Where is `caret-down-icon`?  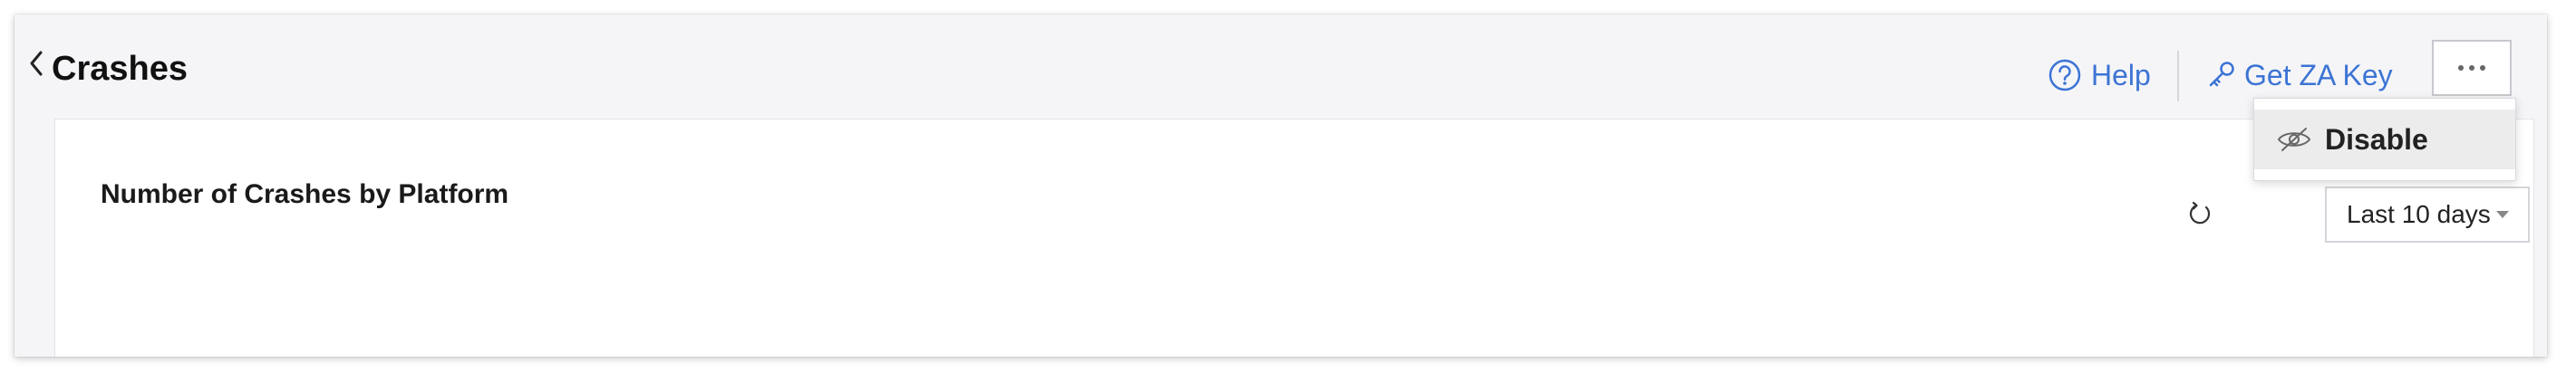
caret-down-icon is located at coordinates (2502, 215).